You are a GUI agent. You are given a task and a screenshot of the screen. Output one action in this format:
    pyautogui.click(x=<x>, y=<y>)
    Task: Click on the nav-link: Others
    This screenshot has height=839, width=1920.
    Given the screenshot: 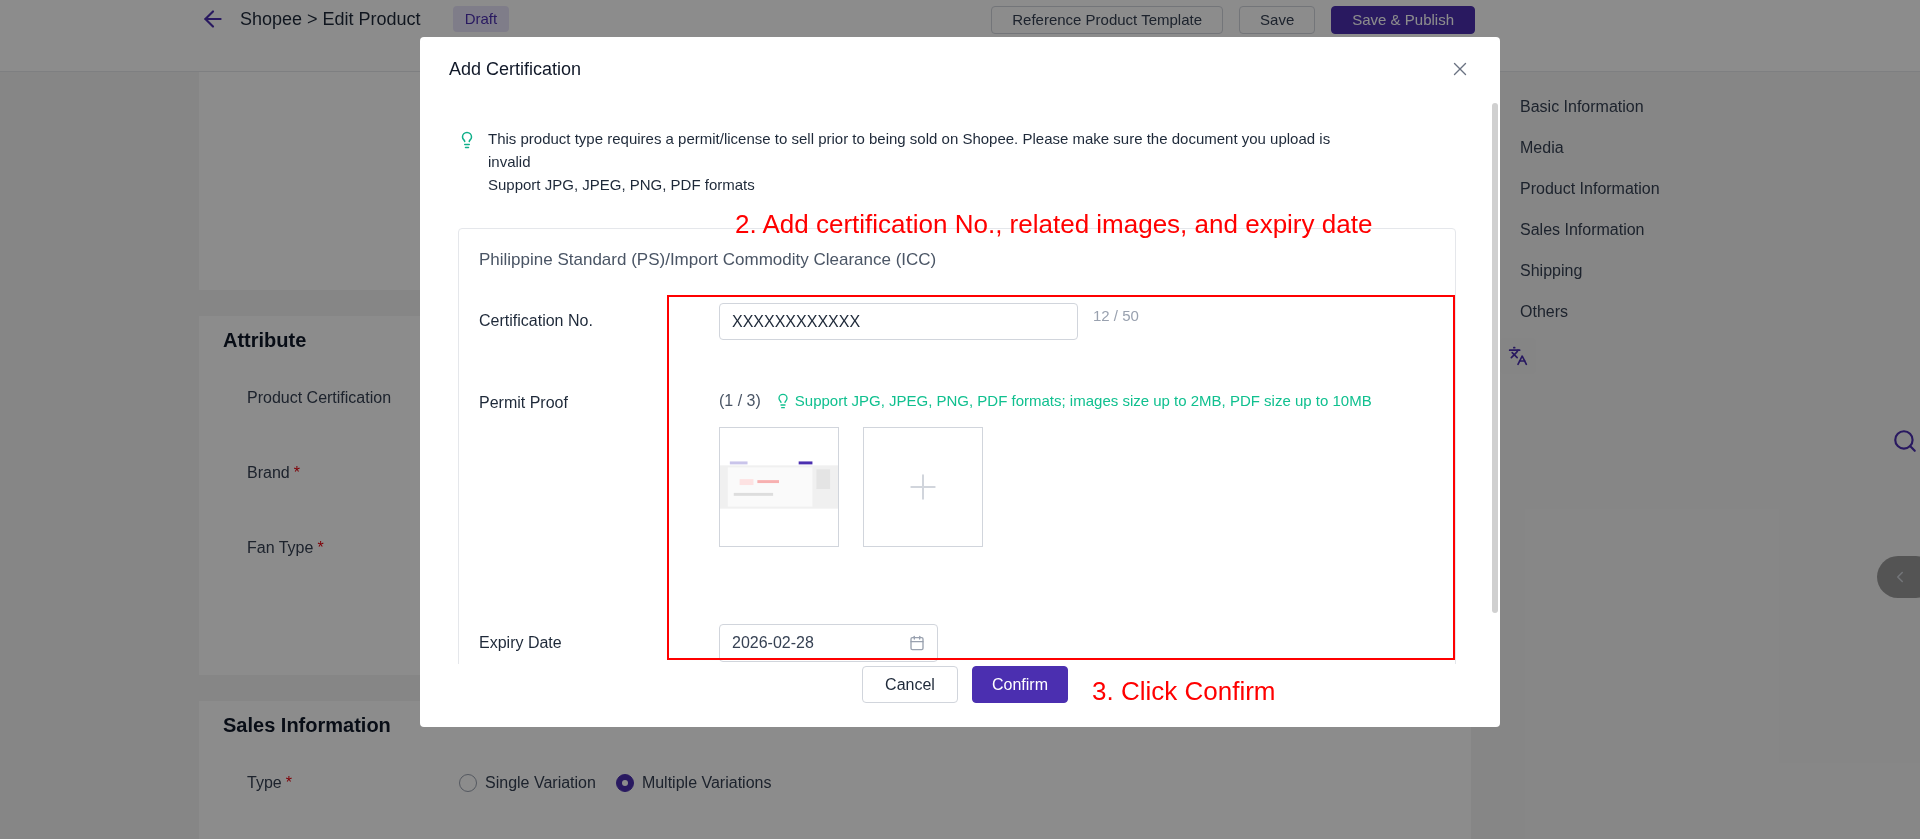 What is the action you would take?
    pyautogui.click(x=1590, y=311)
    